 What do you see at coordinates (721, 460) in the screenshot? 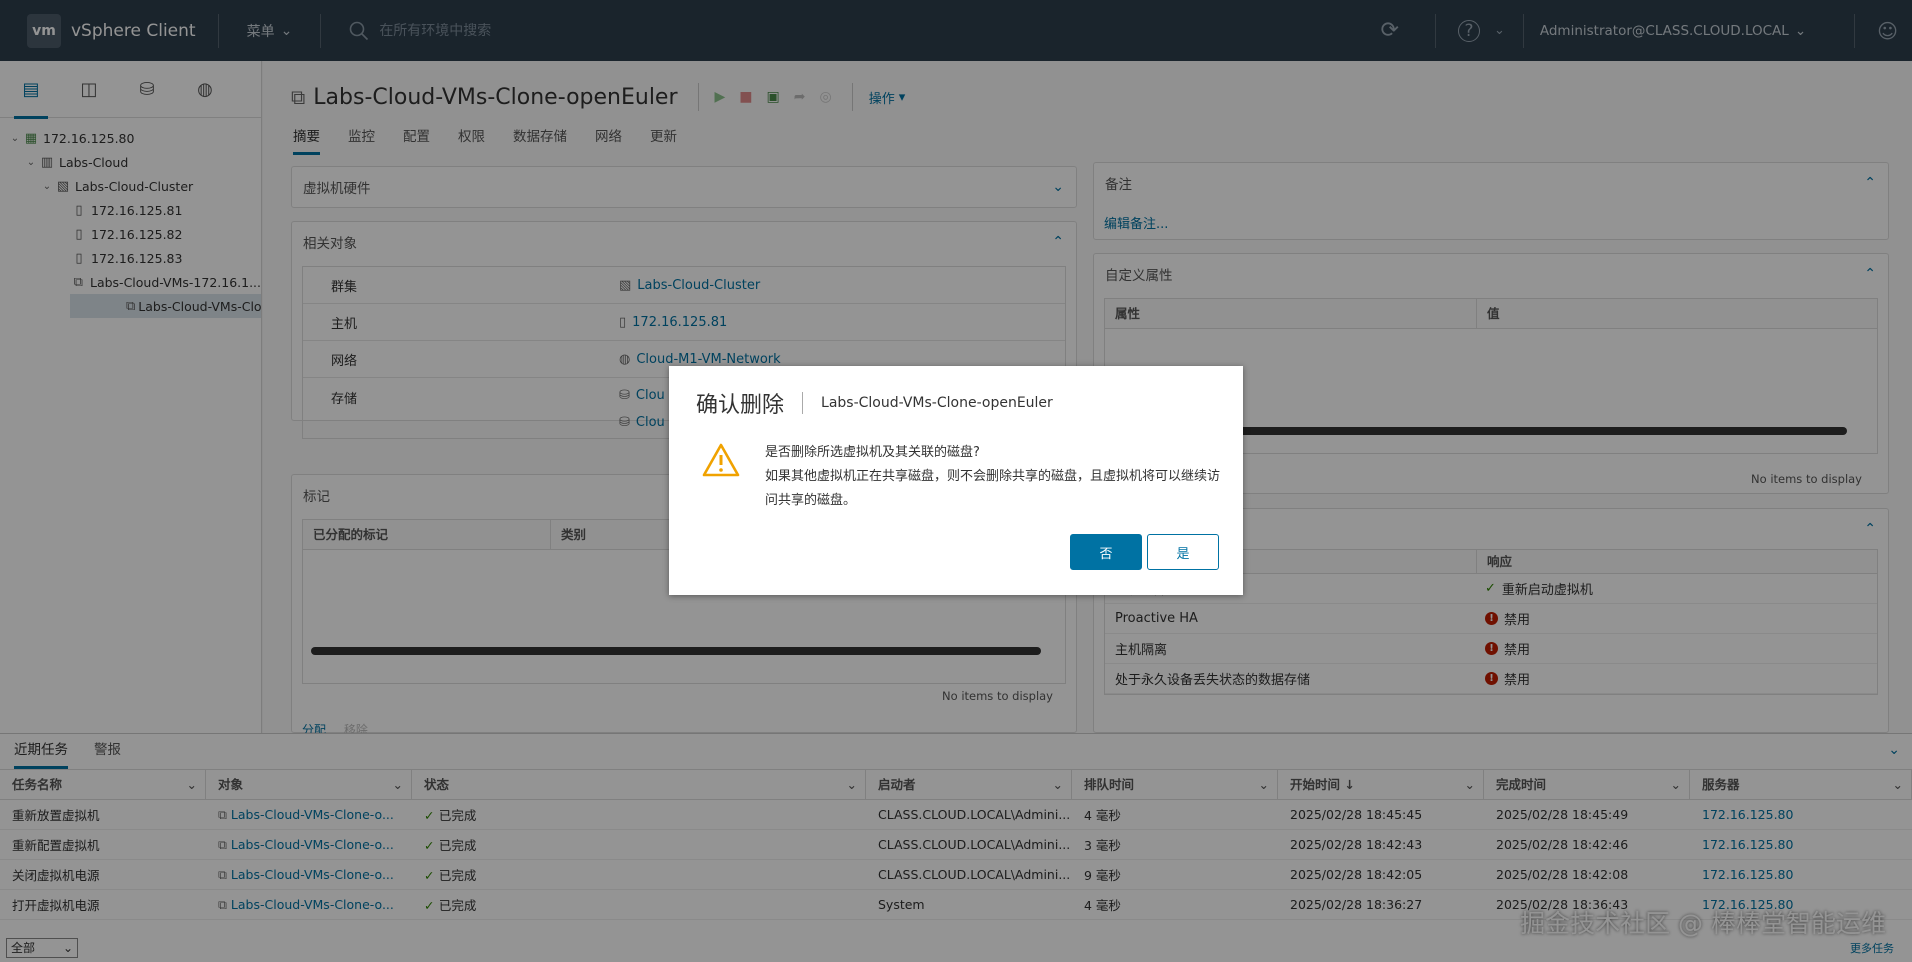
I see `warning-icon` at bounding box center [721, 460].